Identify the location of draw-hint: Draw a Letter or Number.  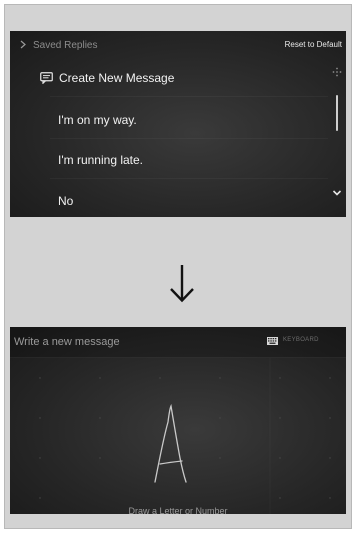
(178, 510).